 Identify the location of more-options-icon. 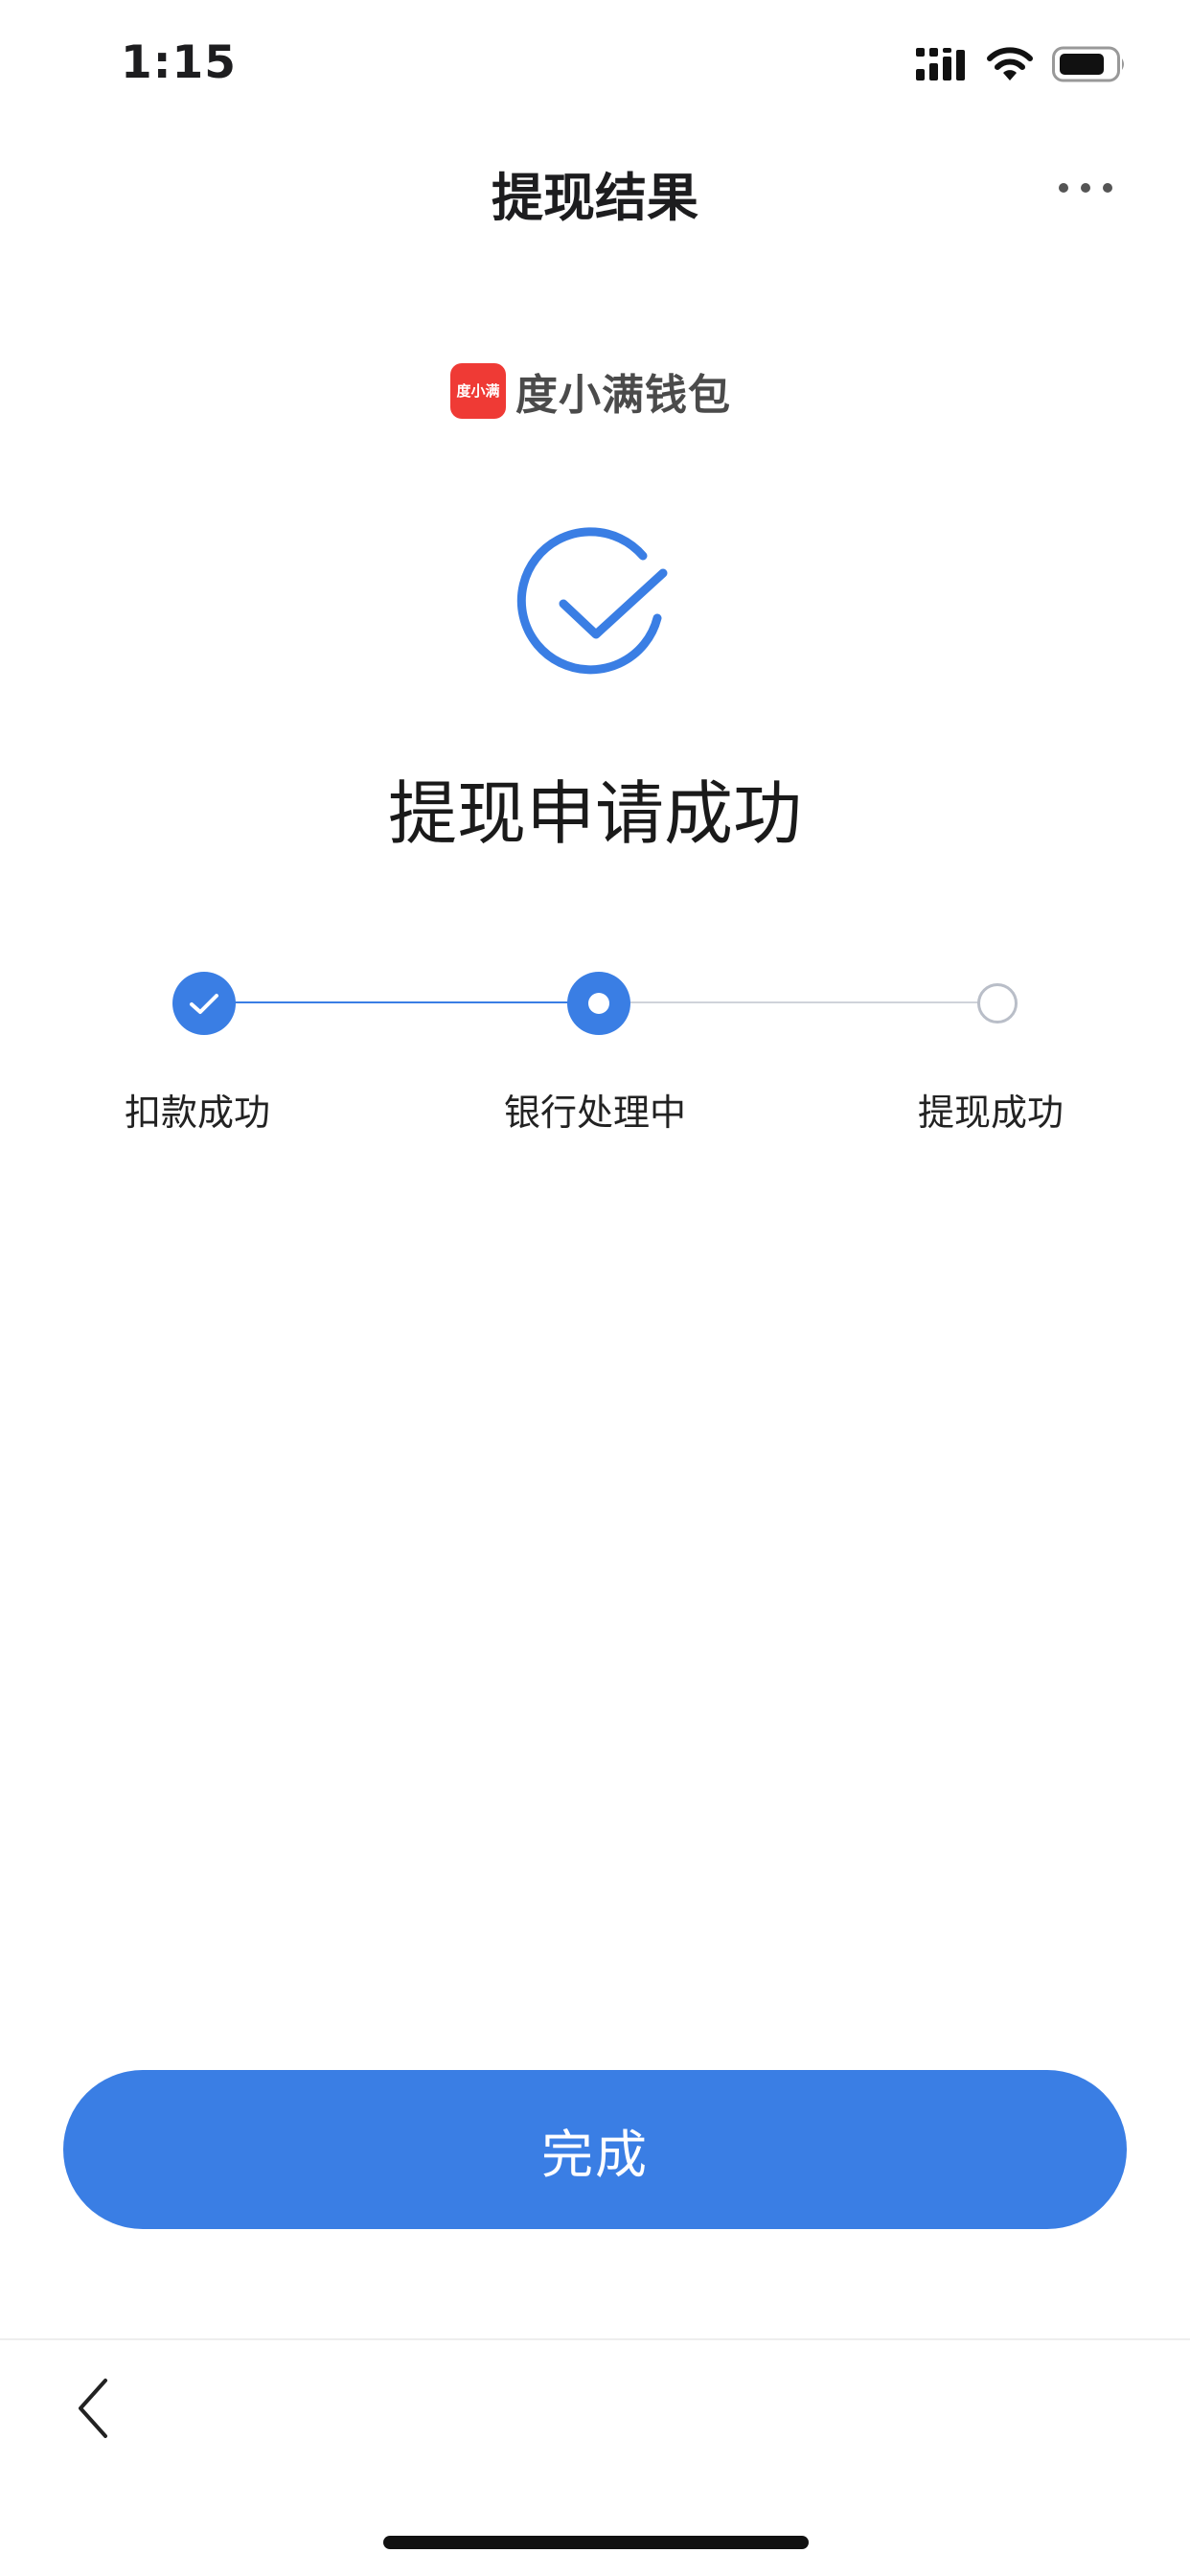
(1085, 188).